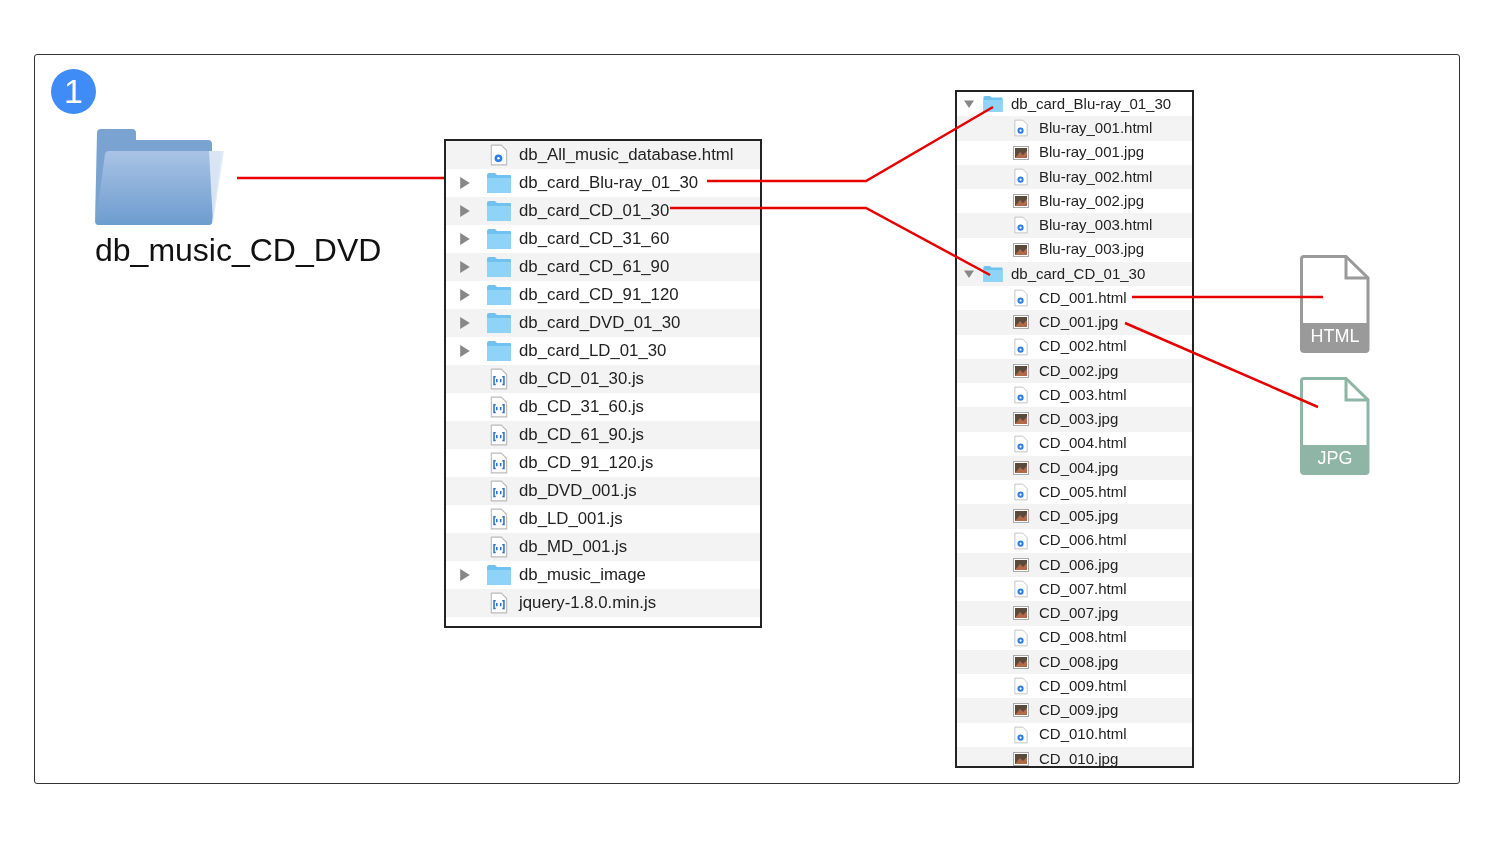  I want to click on file-name: Blu-ray_001.jpg, so click(1092, 152).